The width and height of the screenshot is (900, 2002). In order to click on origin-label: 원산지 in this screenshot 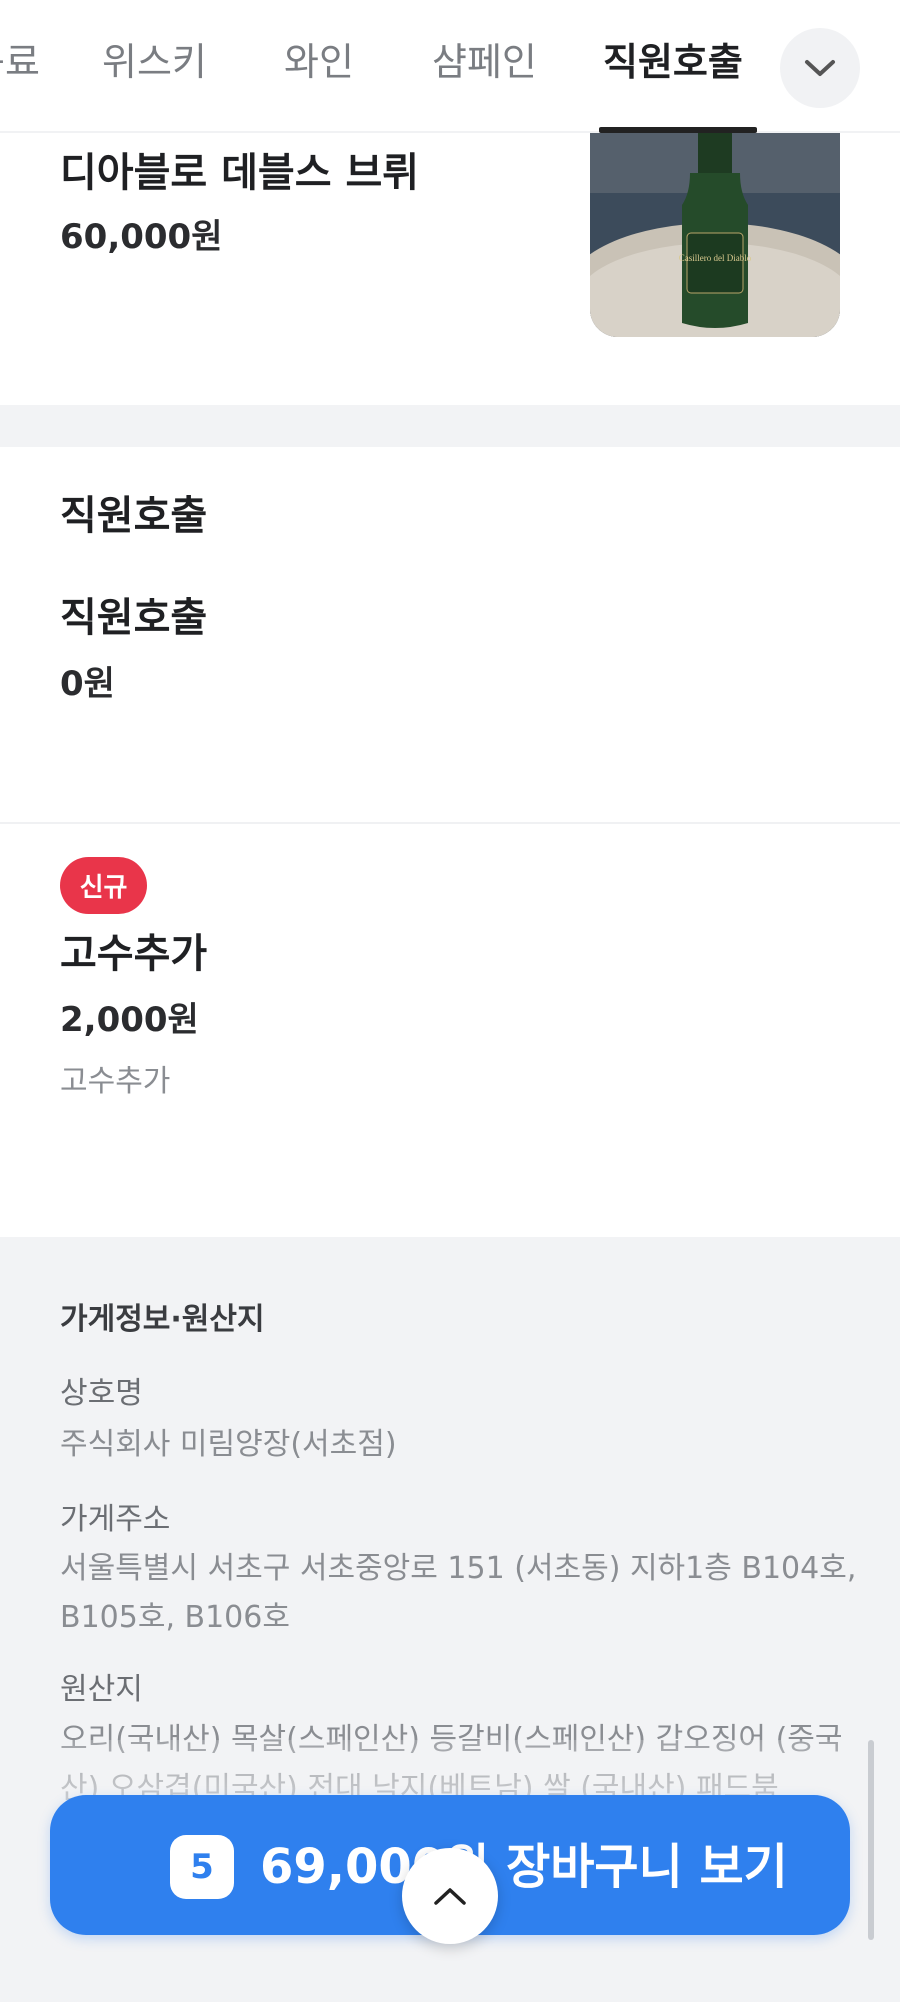, I will do `click(101, 1689)`.